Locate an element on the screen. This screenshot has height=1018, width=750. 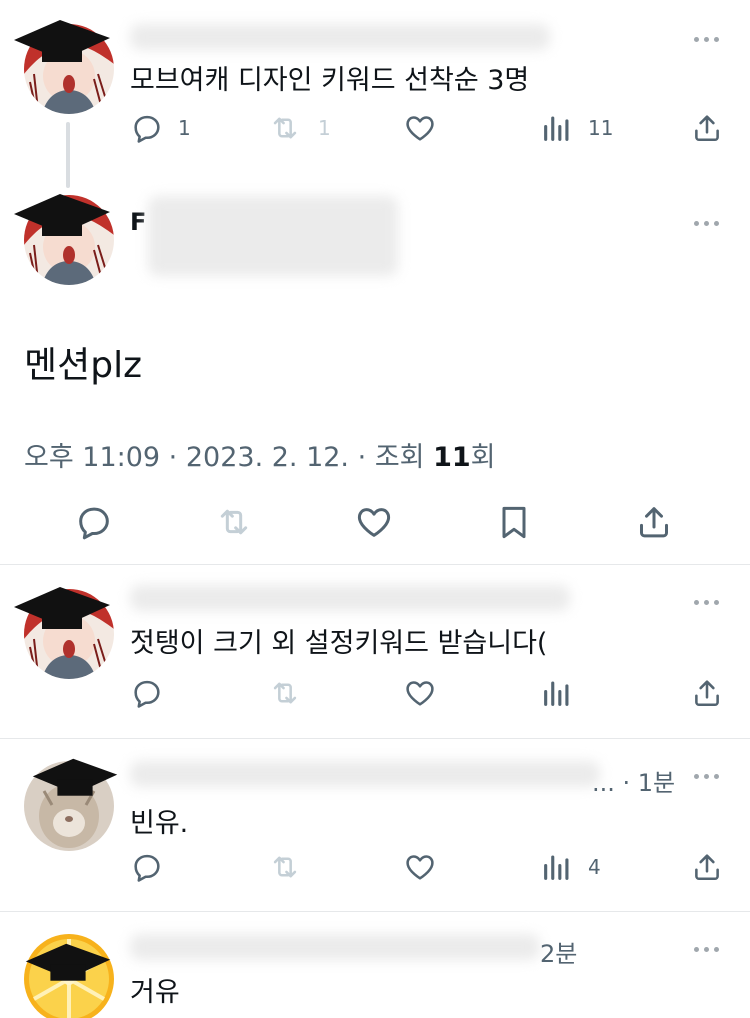
tweet-time: 오후 11:09 is located at coordinates (92, 457).